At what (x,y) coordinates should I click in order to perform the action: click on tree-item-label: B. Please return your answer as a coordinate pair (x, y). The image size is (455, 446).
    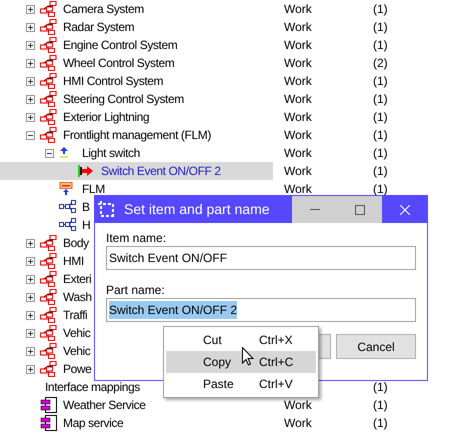
    Looking at the image, I should click on (86, 207).